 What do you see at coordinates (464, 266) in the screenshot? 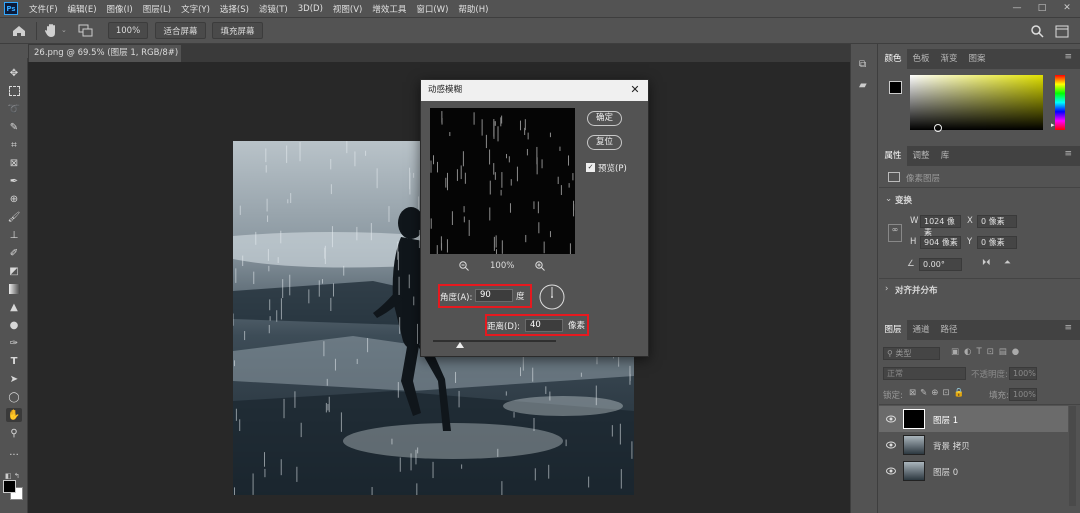
I see `zoom-out-icon` at bounding box center [464, 266].